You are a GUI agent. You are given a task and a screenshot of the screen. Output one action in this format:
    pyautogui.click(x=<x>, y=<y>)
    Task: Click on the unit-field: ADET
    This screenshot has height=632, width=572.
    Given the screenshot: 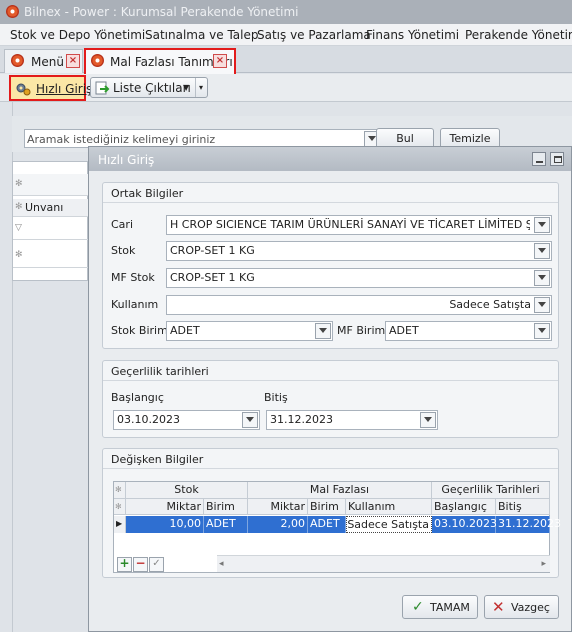 What is the action you would take?
    pyautogui.click(x=249, y=331)
    